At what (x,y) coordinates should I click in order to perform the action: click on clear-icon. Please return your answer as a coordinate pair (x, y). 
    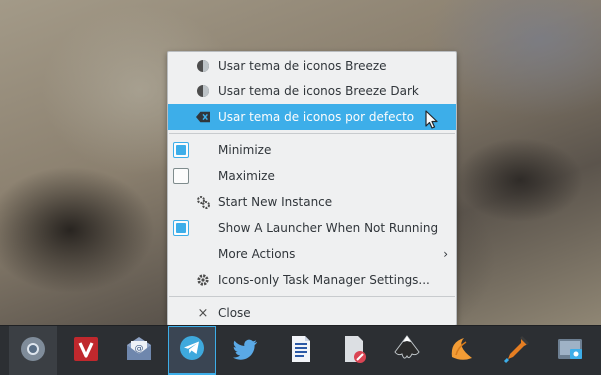
    Looking at the image, I should click on (203, 117).